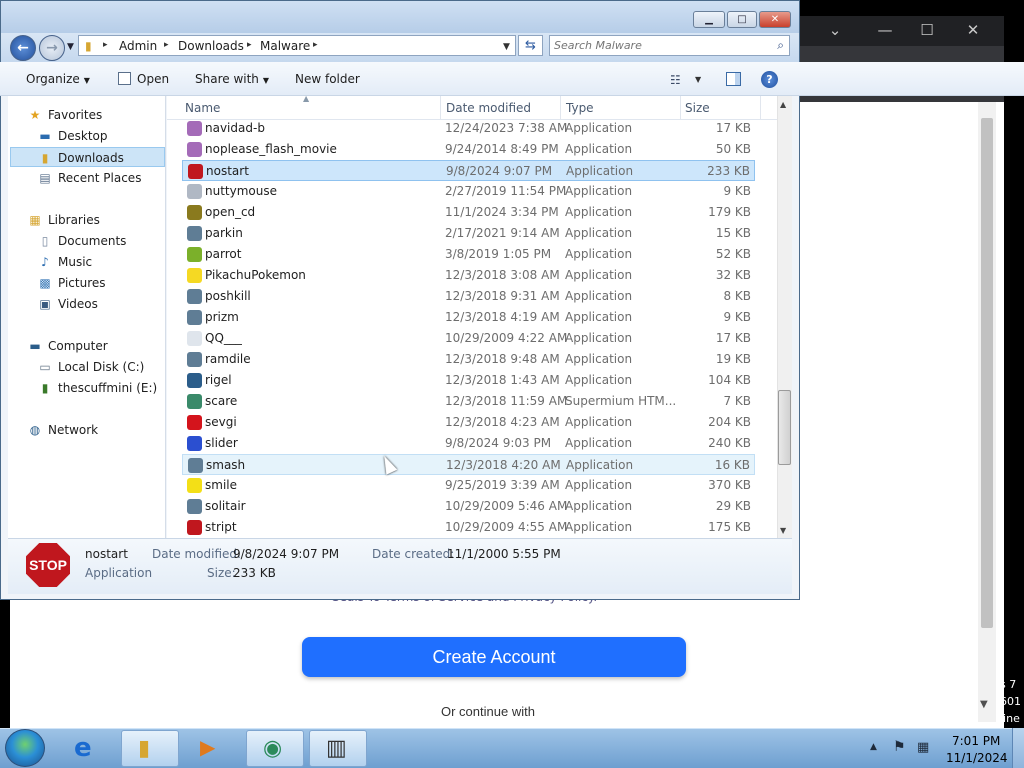 The width and height of the screenshot is (1024, 768). Describe the element at coordinates (675, 80) in the screenshot. I see `change-view-icon: ☷` at that location.